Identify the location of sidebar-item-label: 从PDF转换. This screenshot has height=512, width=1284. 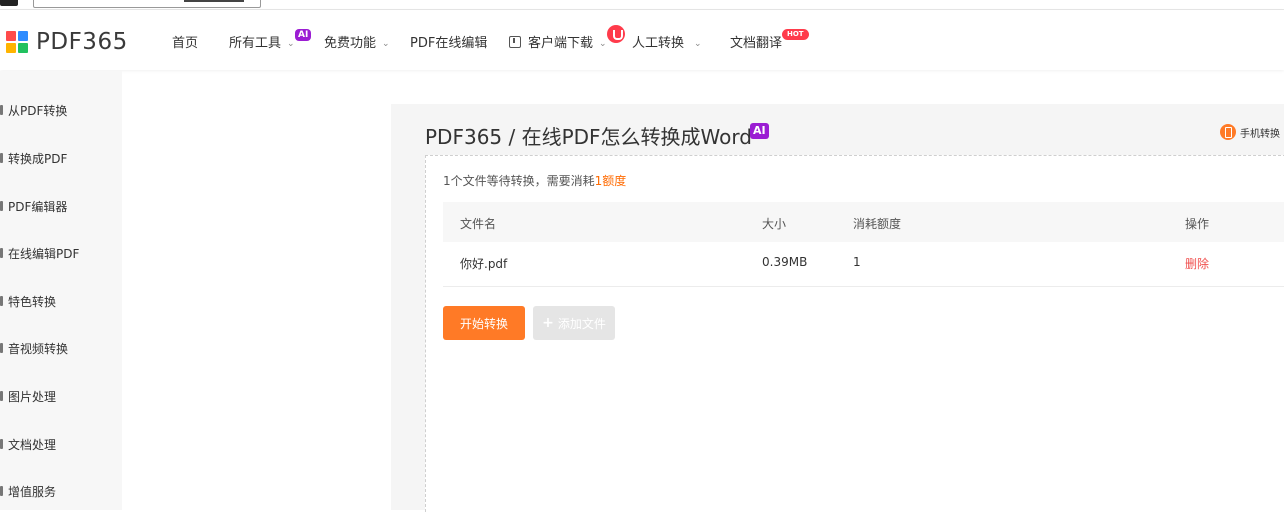
(38, 111).